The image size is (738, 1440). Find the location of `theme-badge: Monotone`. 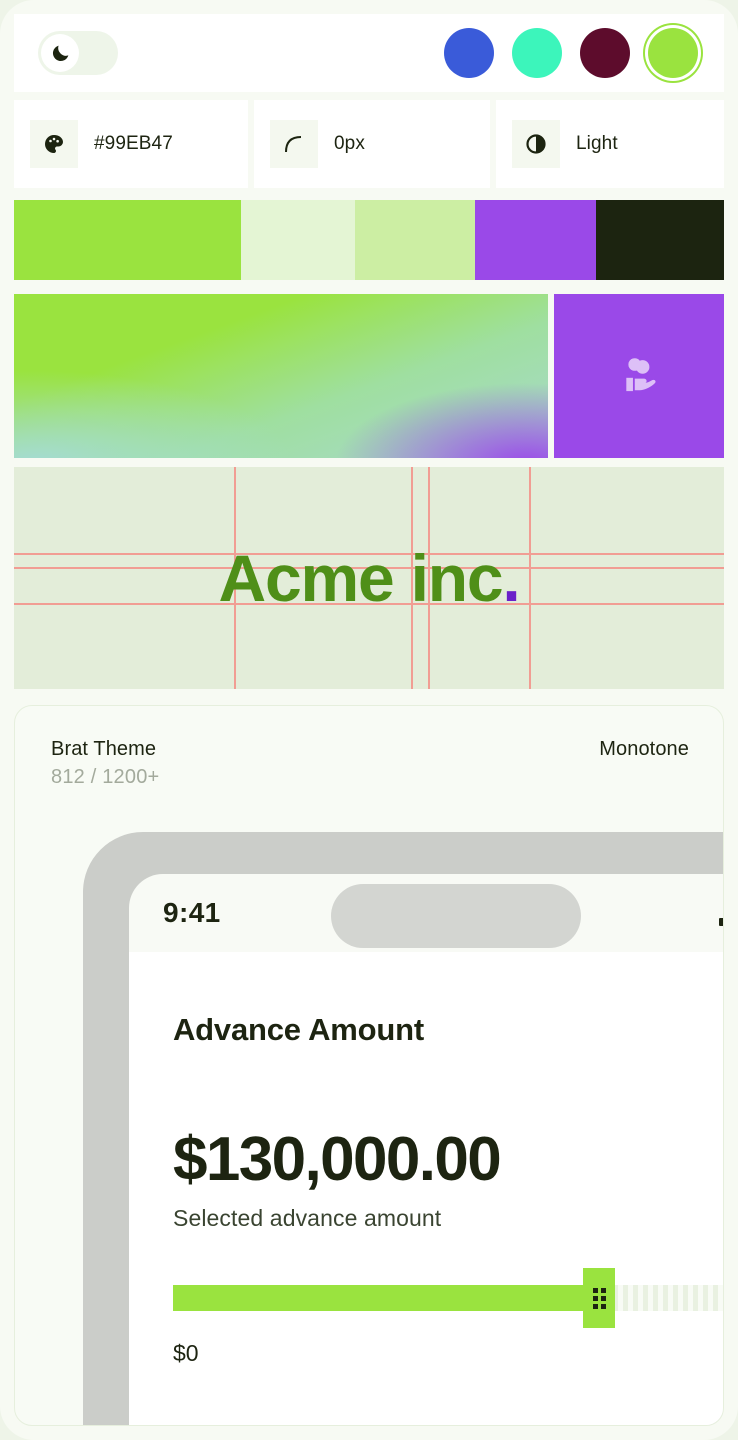

theme-badge: Monotone is located at coordinates (644, 749).